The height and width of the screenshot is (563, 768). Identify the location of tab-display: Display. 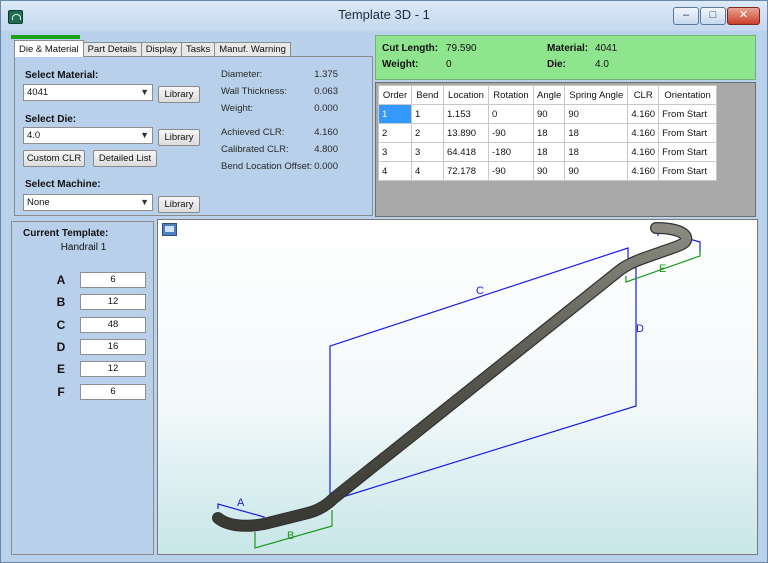
(161, 49).